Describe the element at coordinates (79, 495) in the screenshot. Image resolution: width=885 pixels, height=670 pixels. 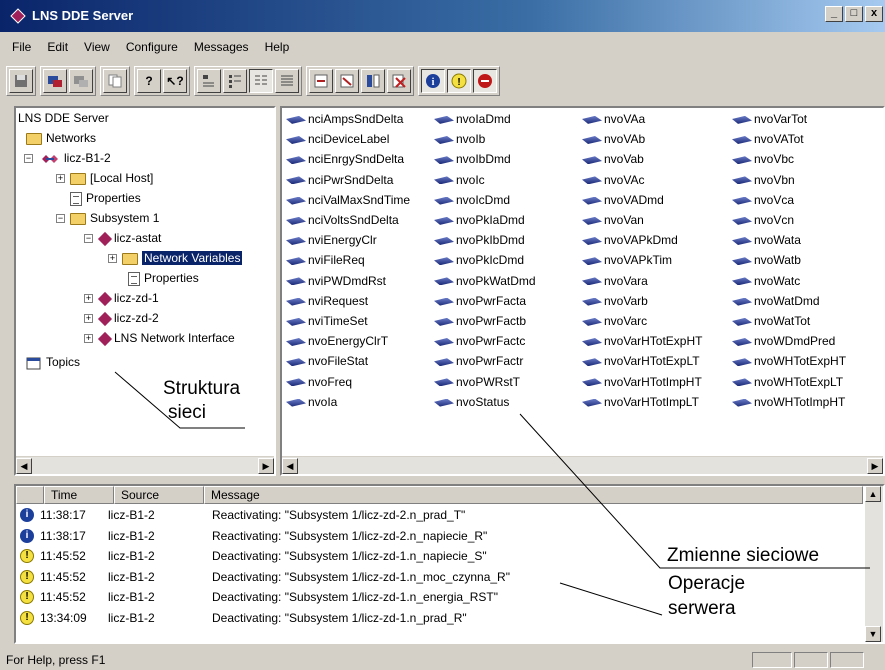
I see `time-column-header: Time` at that location.